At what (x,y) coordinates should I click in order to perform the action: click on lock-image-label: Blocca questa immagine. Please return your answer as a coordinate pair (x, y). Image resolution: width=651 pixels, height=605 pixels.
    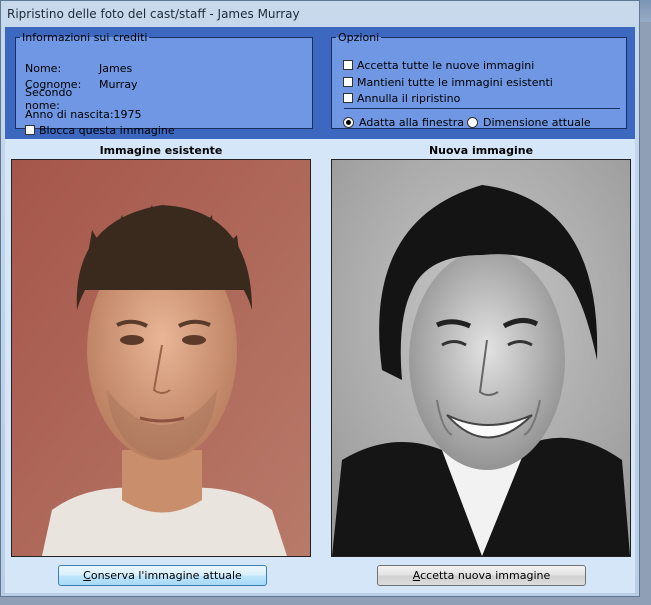
    Looking at the image, I should click on (107, 130).